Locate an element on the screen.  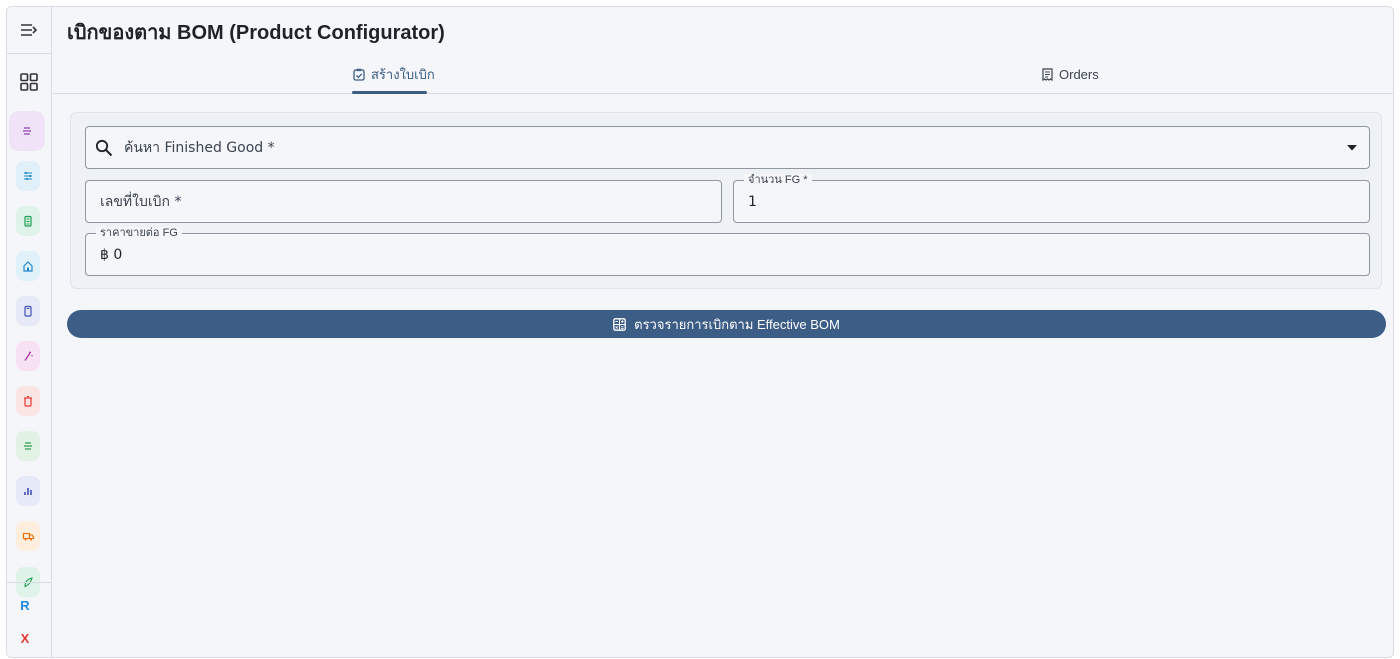
wand-icon is located at coordinates (28, 356).